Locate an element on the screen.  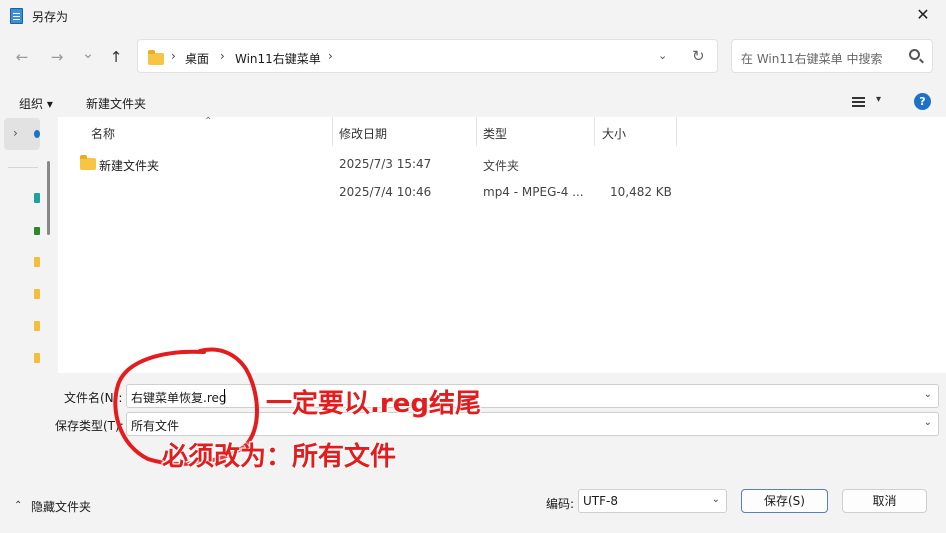
annotation-all-files: 必须改为：所有文件 is located at coordinates (279, 457).